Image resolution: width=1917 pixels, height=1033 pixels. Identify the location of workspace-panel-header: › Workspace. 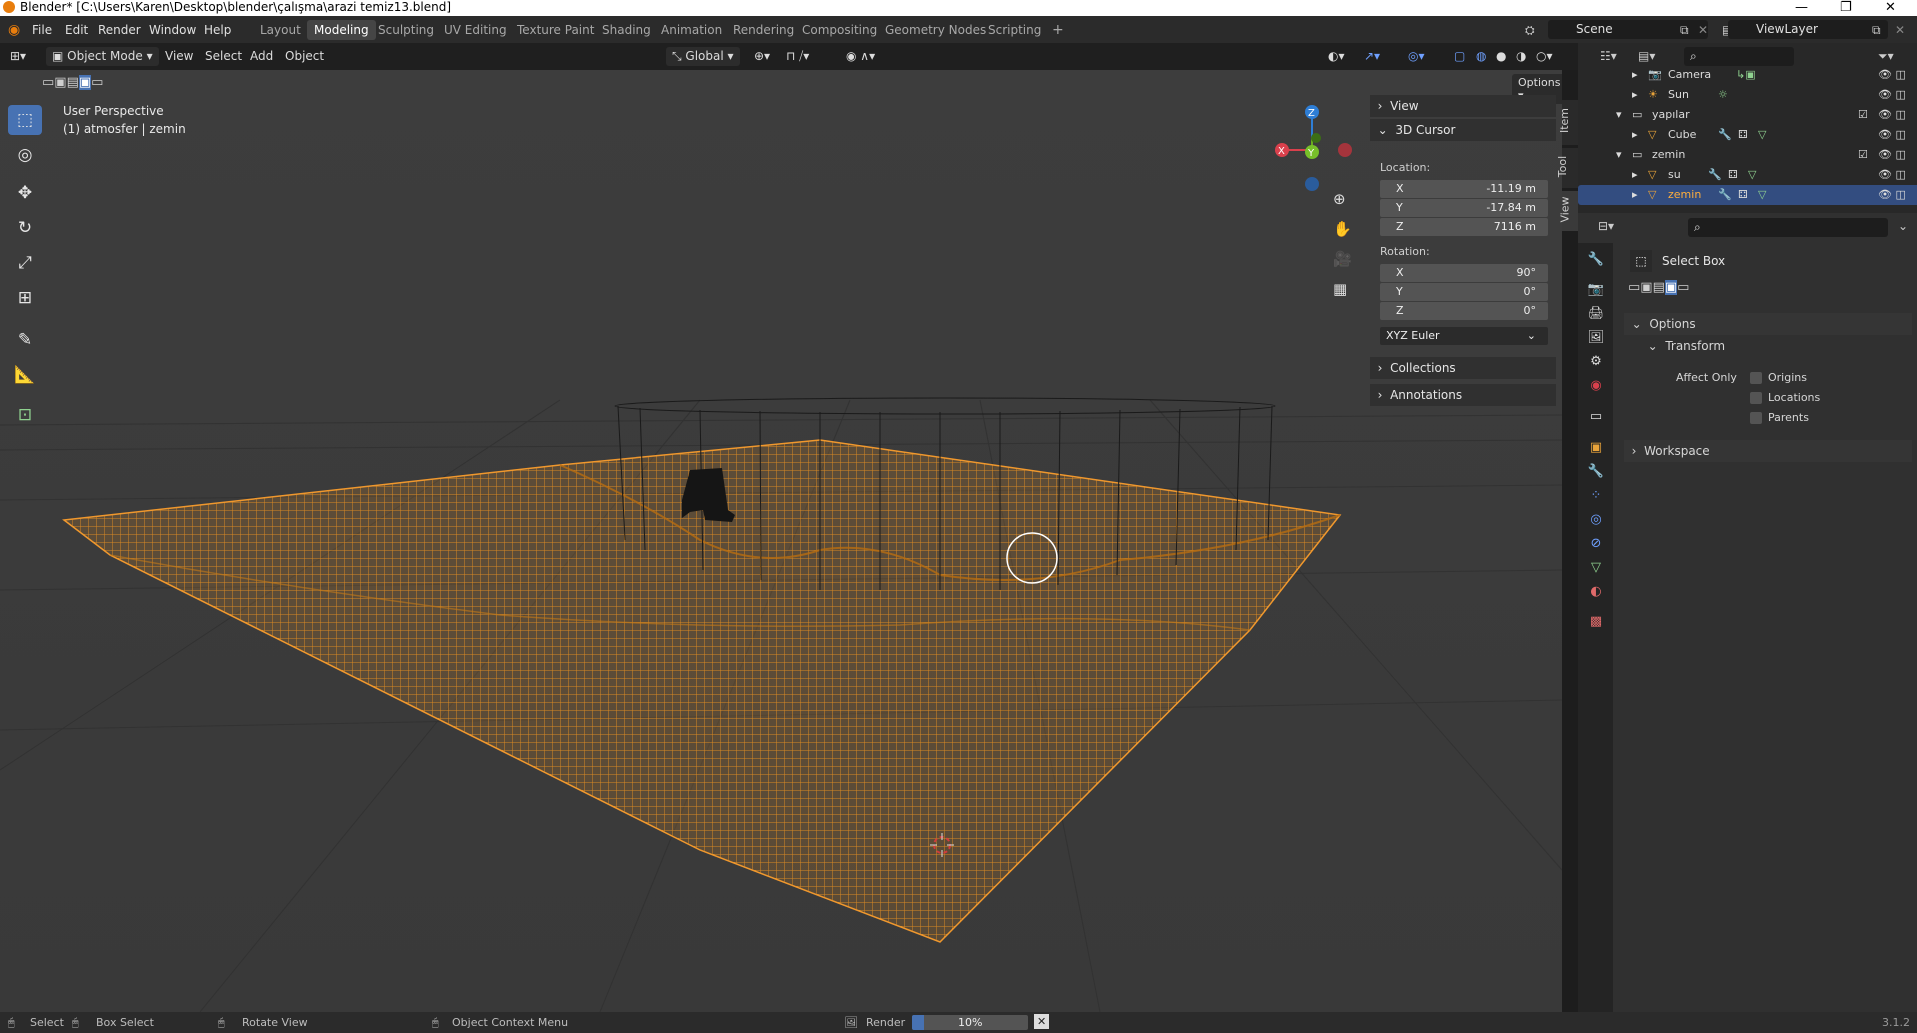
(1768, 451).